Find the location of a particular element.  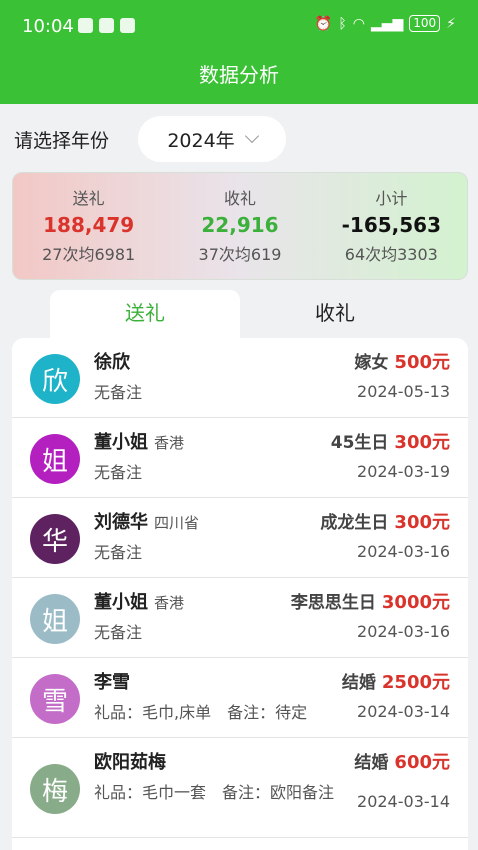

record-name-line: 刘德华 四川省 is located at coordinates (146, 521).